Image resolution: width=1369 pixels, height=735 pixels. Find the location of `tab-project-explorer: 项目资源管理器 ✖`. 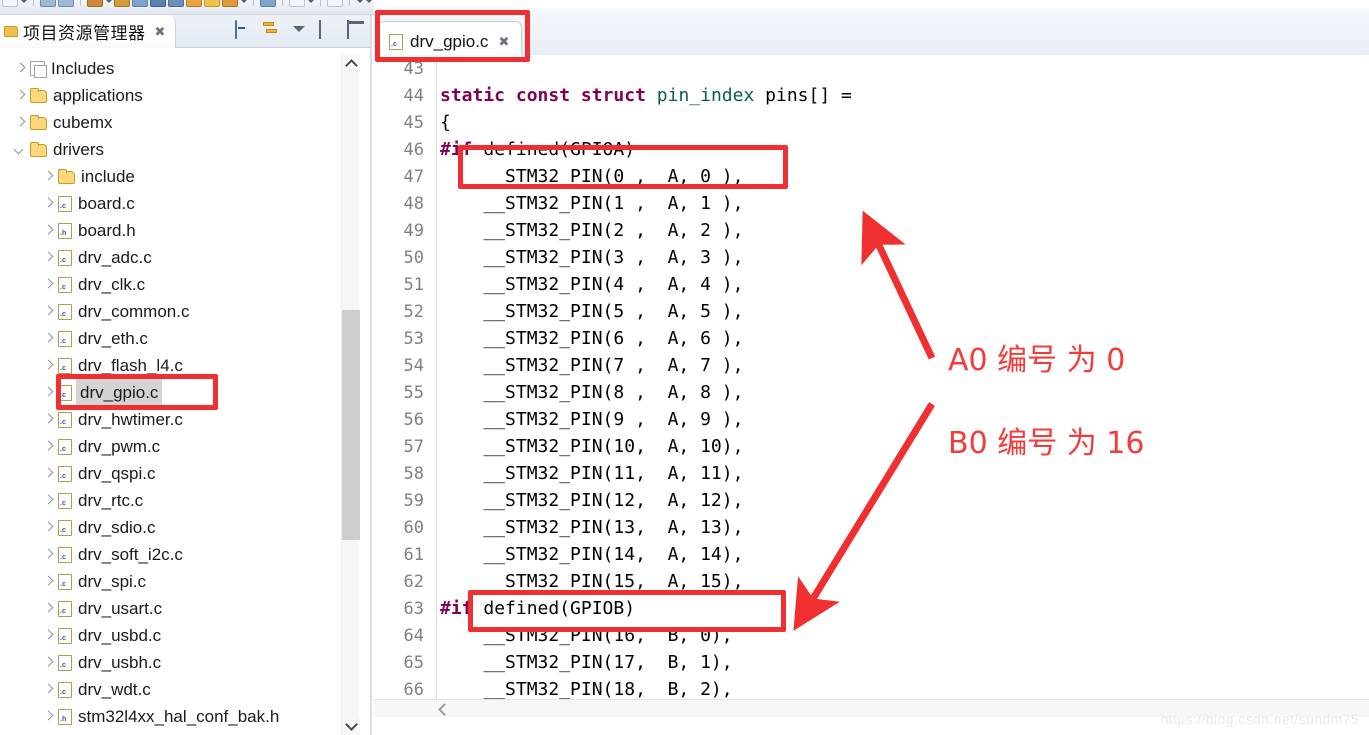

tab-project-explorer: 项目资源管理器 ✖ is located at coordinates (88, 31).